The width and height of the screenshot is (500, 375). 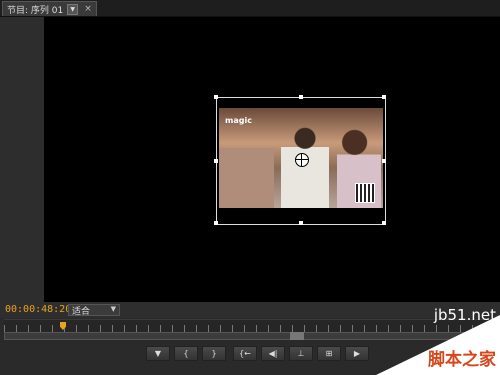 I want to click on frame-background-shelf, so click(x=246, y=178).